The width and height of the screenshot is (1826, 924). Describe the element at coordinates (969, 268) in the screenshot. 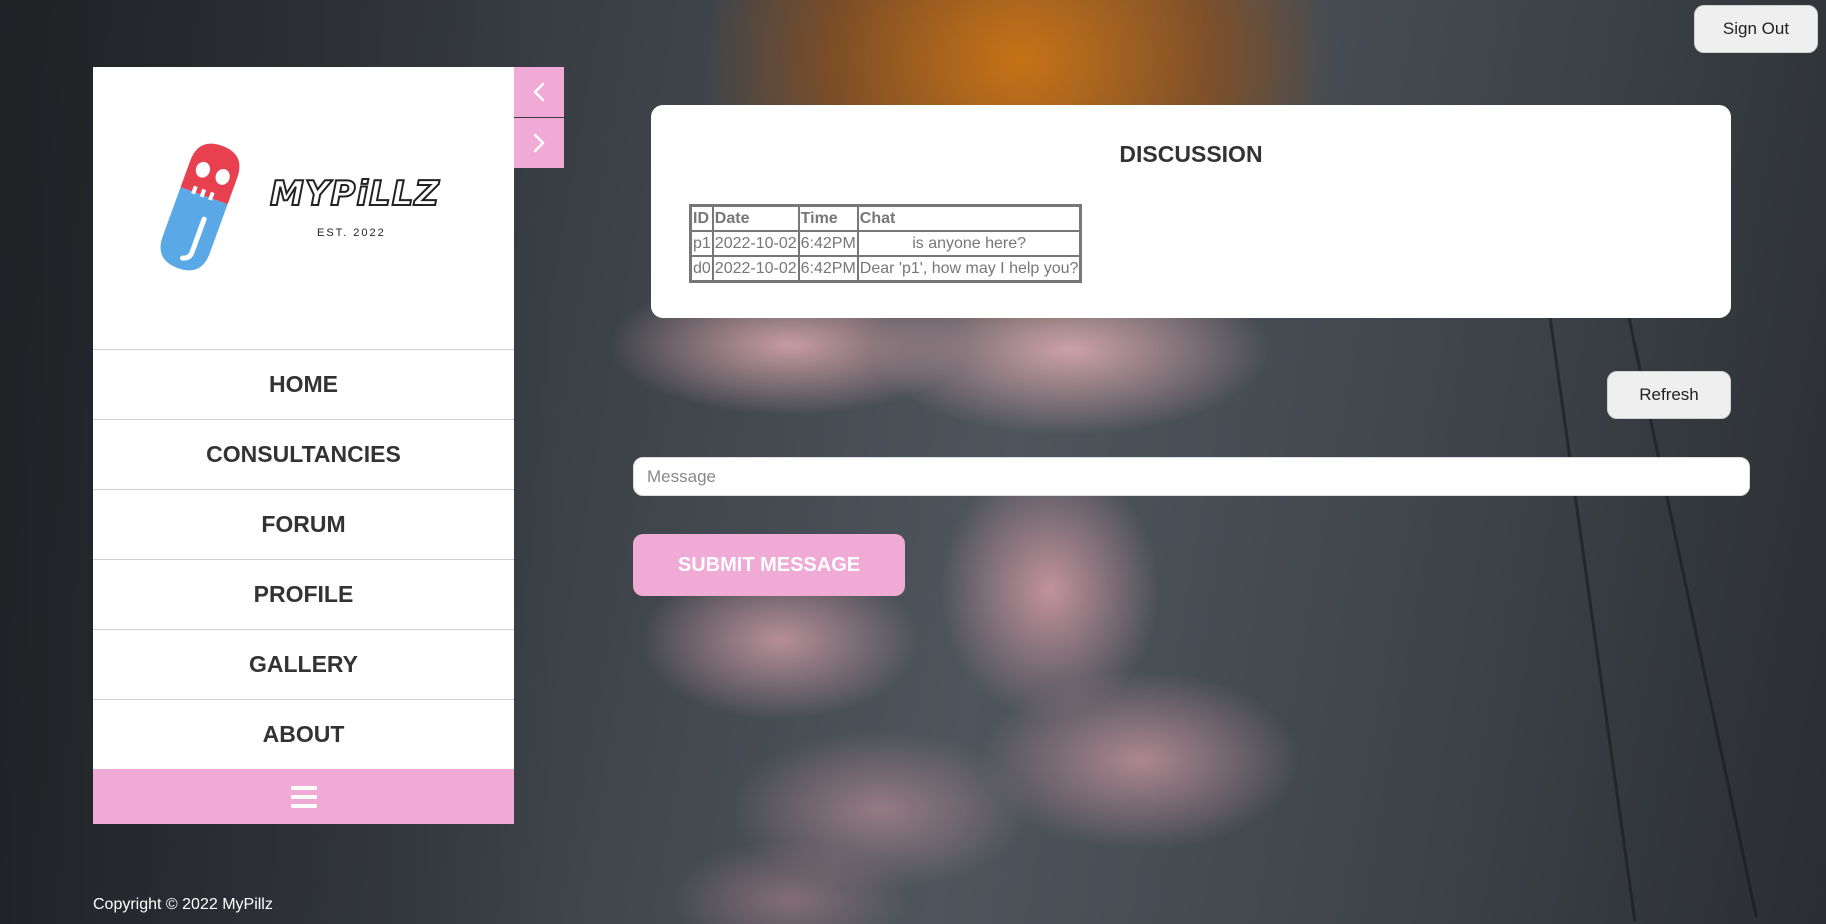

I see `cell-chat: Dear 'p1', how may I help you?` at that location.